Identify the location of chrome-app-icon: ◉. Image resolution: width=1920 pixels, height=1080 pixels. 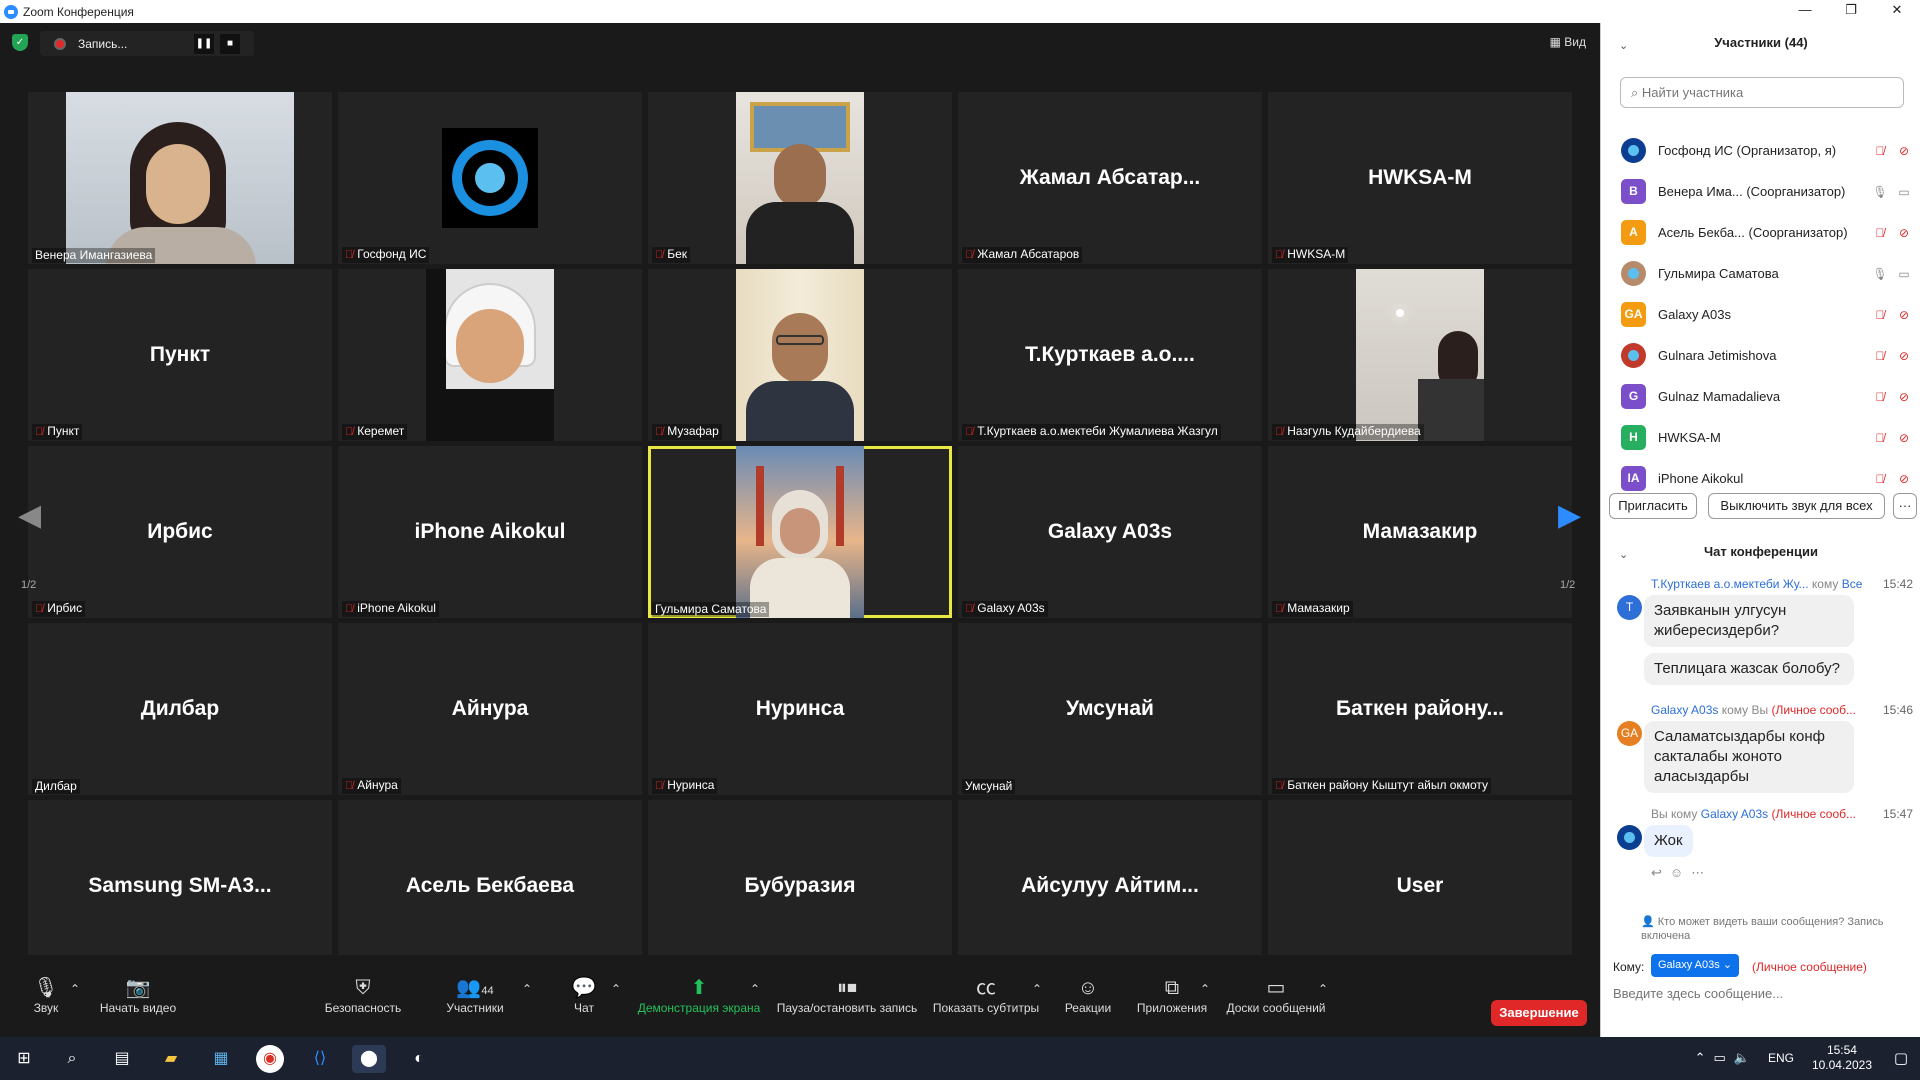
(270, 1059).